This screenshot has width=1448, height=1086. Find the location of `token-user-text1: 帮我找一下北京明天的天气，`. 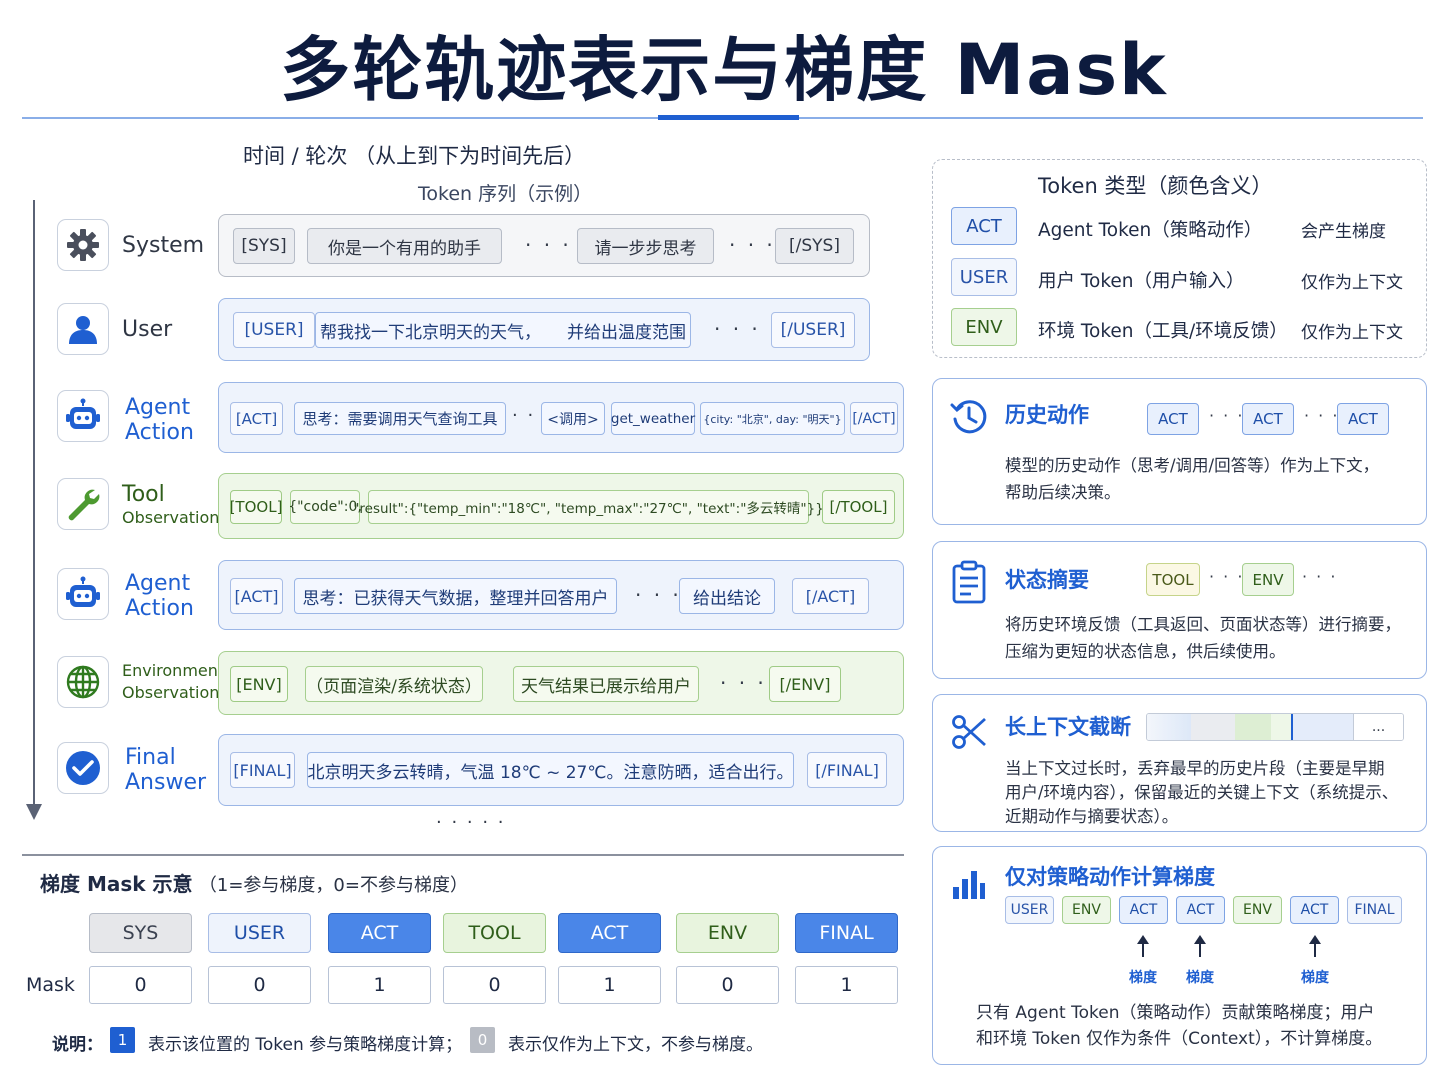

token-user-text1: 帮我找一下北京明天的天气， is located at coordinates (430, 332).